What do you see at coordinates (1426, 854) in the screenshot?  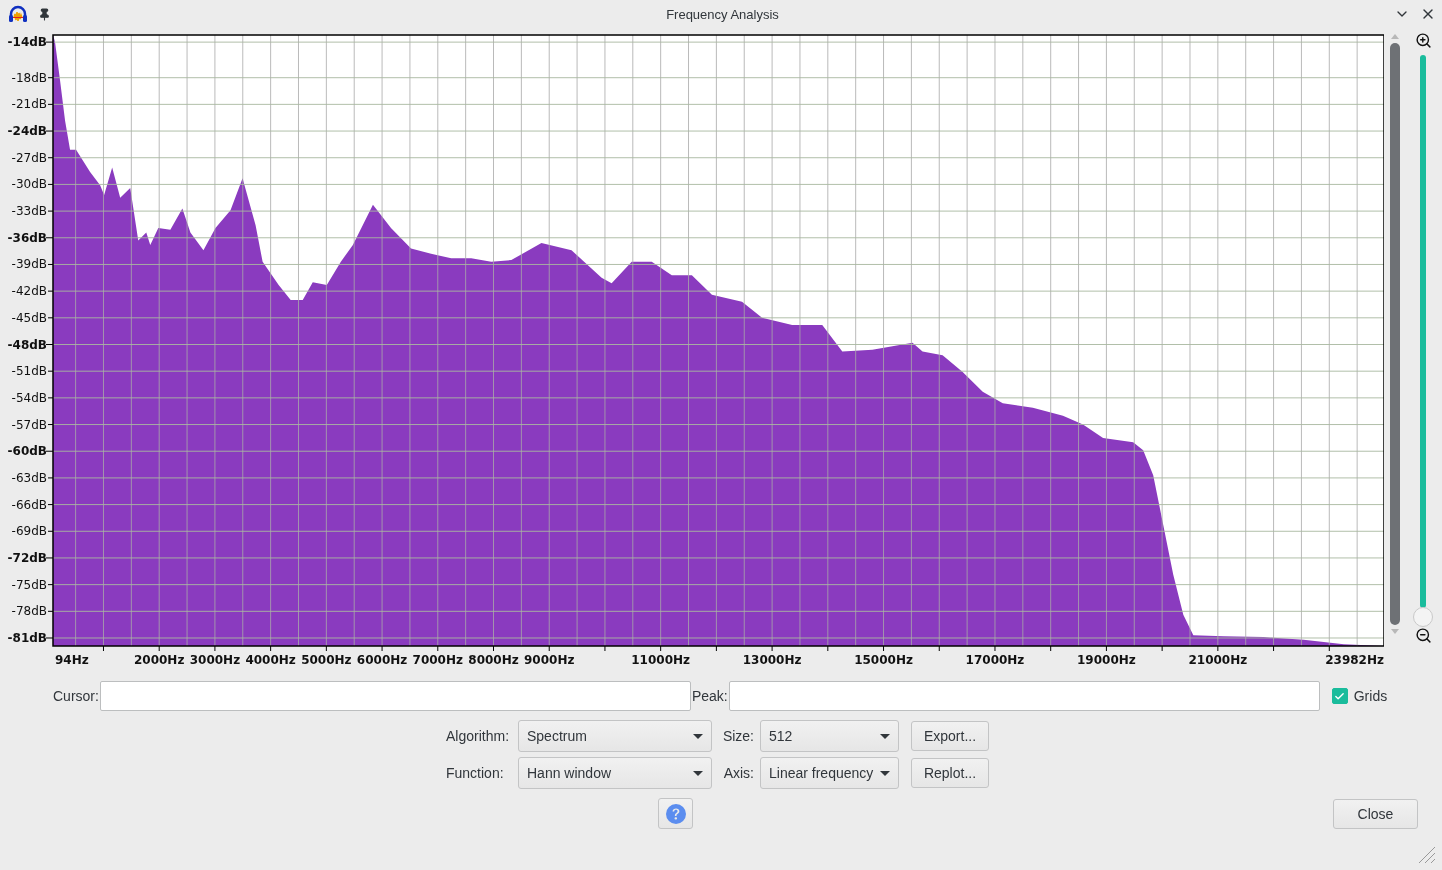 I see `resize-grip-icon` at bounding box center [1426, 854].